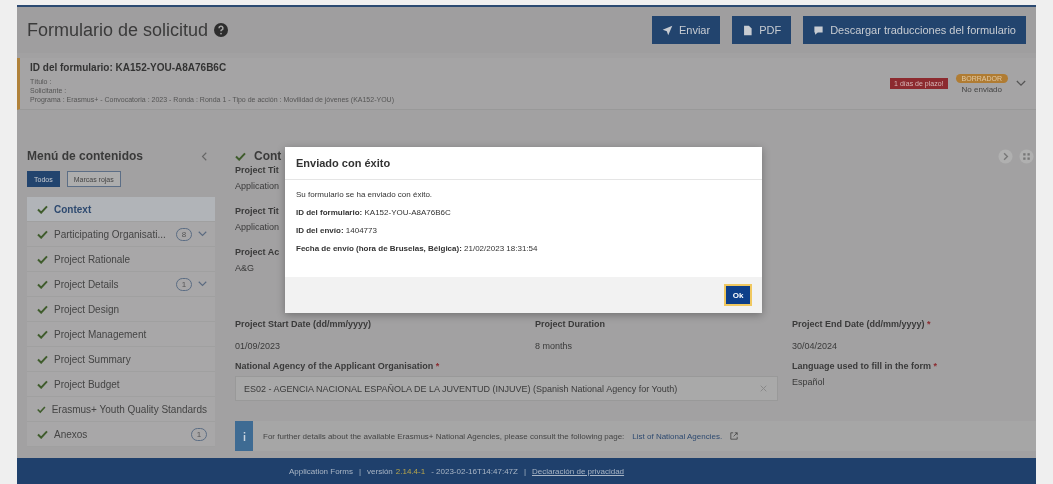 The height and width of the screenshot is (484, 1053). I want to click on menu-item: Project Summary, so click(121, 359).